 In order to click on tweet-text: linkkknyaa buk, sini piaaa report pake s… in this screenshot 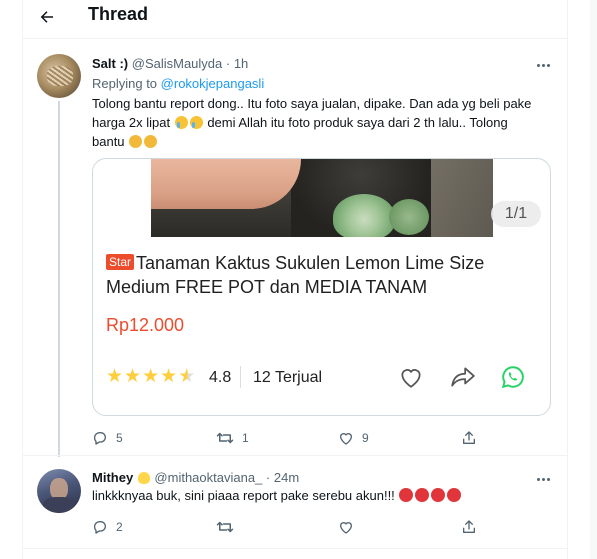, I will do `click(277, 495)`.